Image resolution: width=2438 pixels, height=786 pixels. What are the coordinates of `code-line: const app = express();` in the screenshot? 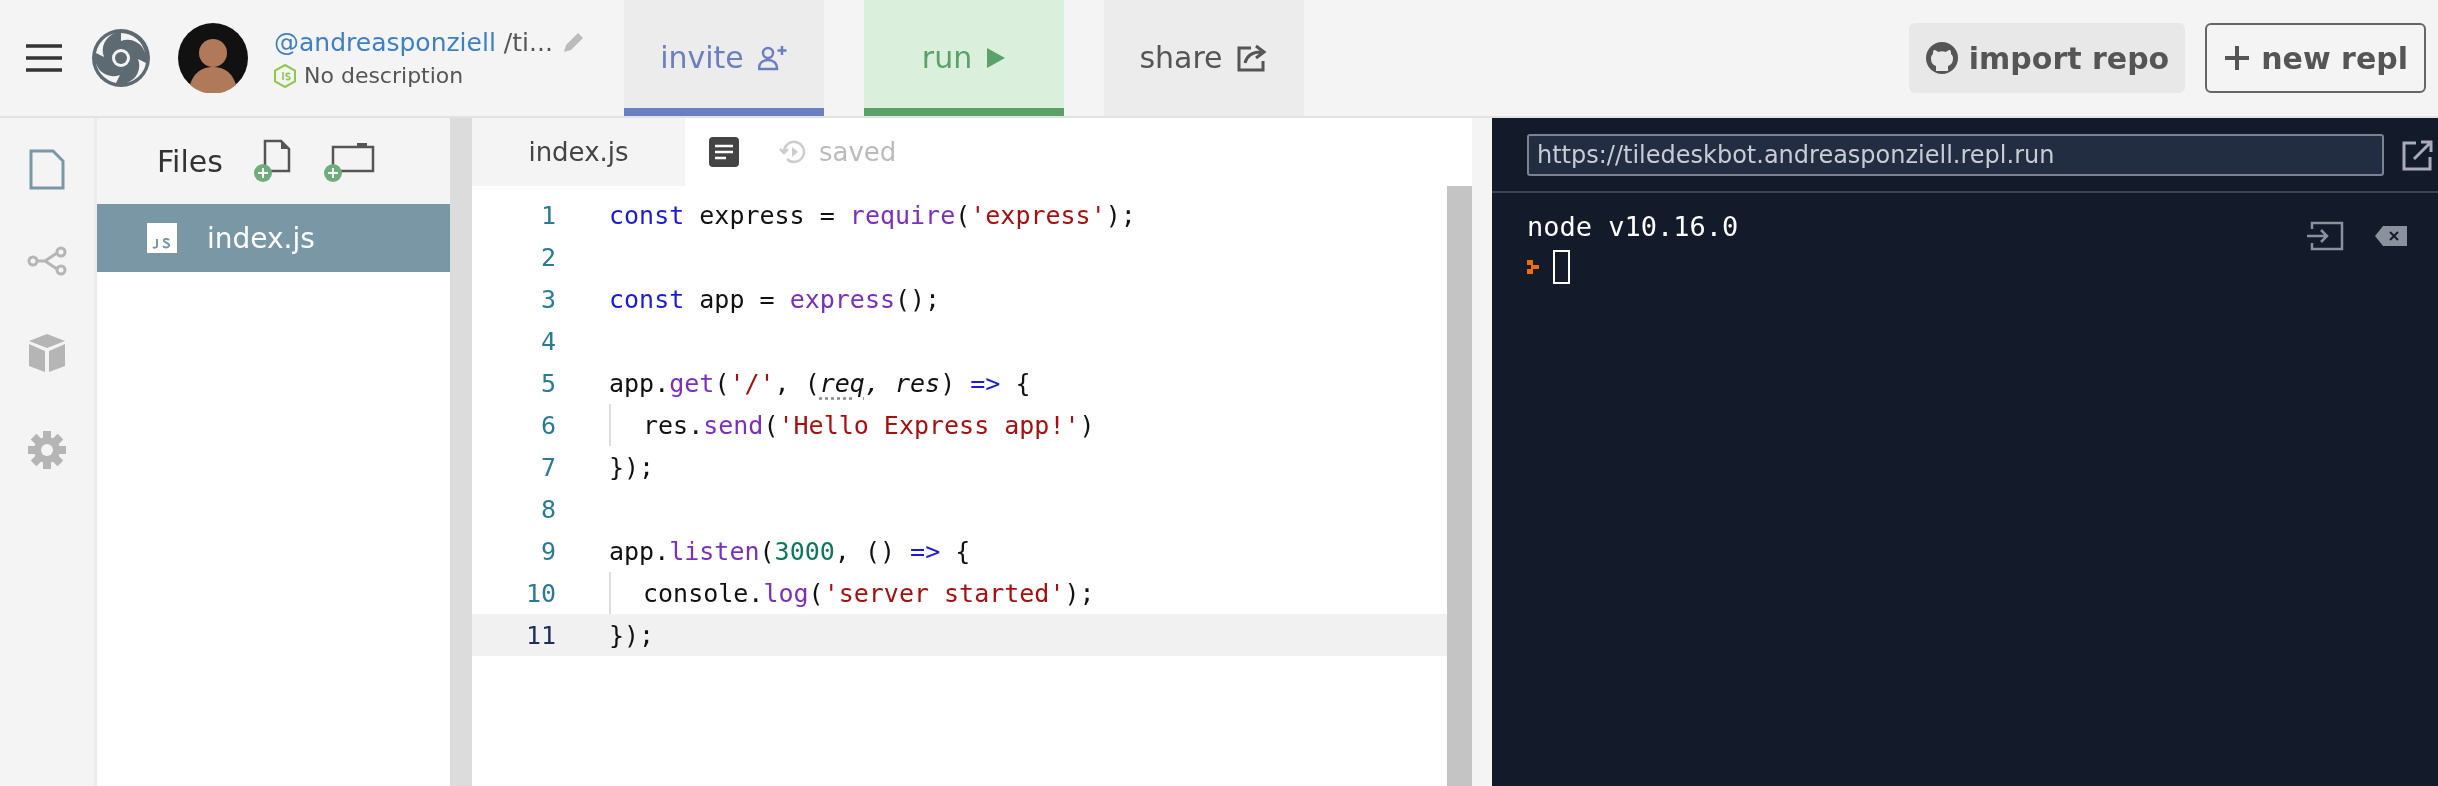 It's located at (775, 299).